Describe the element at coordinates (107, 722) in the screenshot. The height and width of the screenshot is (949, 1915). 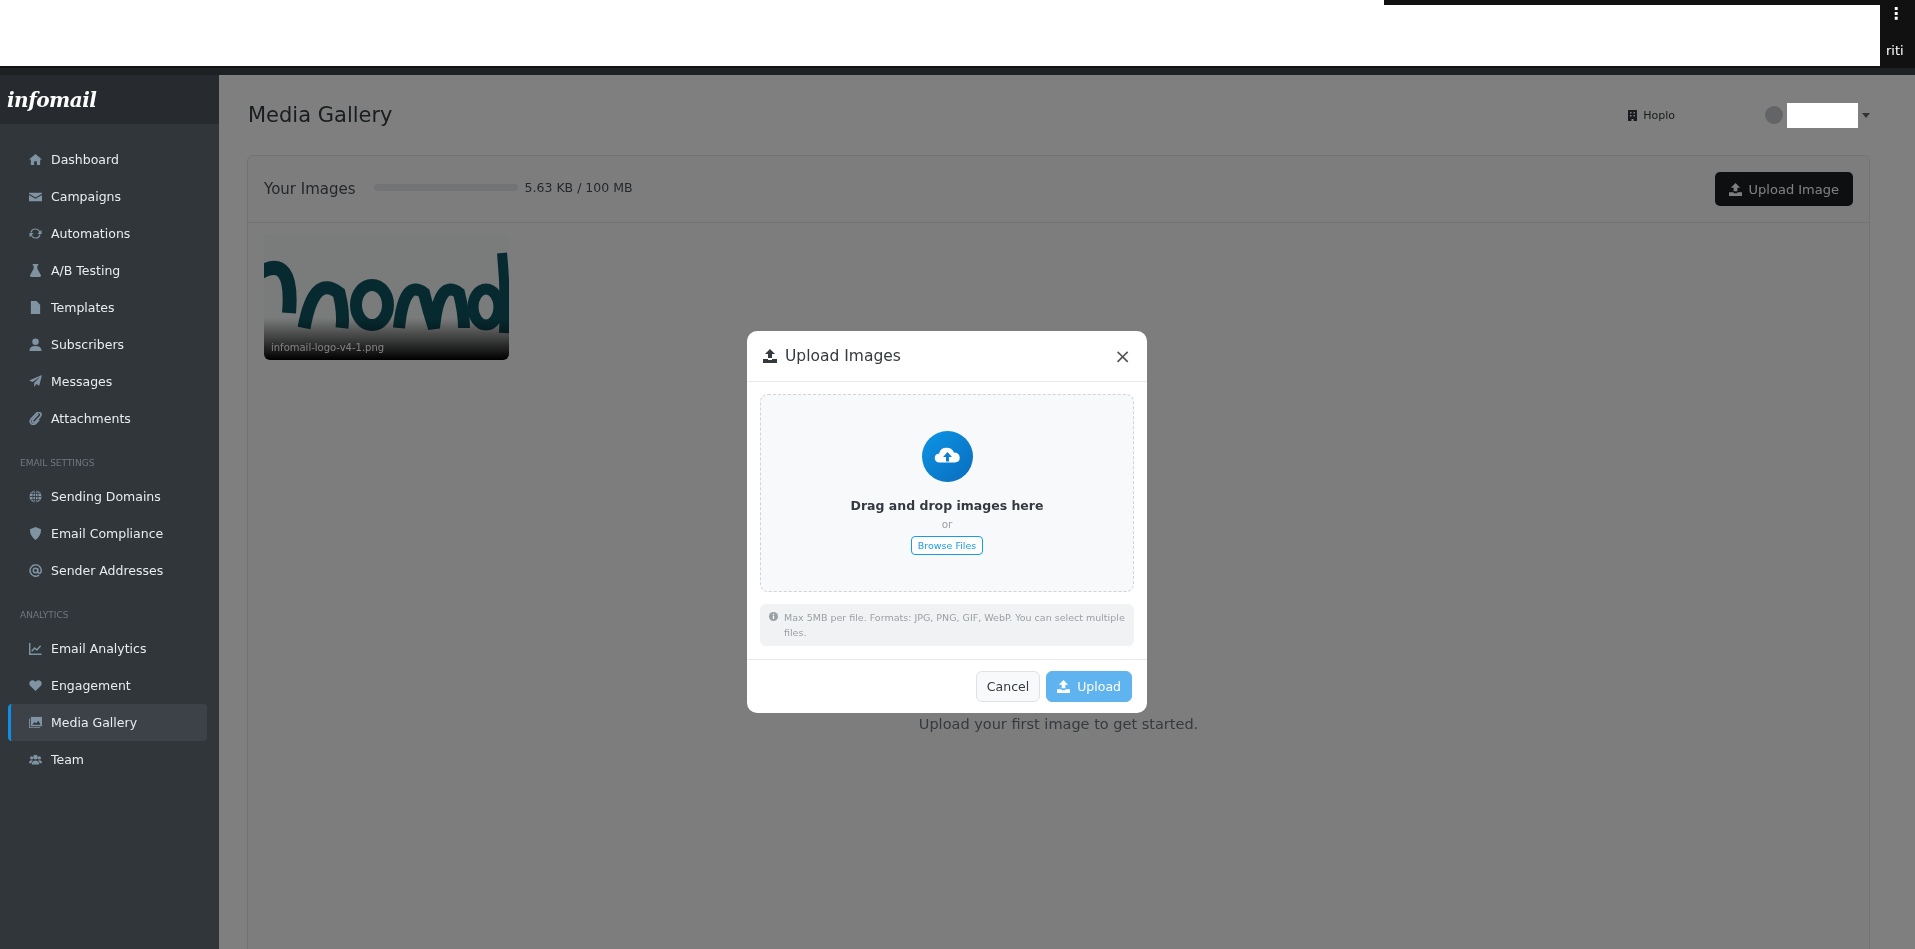
I see `sidebar-item: Media Gallery` at that location.